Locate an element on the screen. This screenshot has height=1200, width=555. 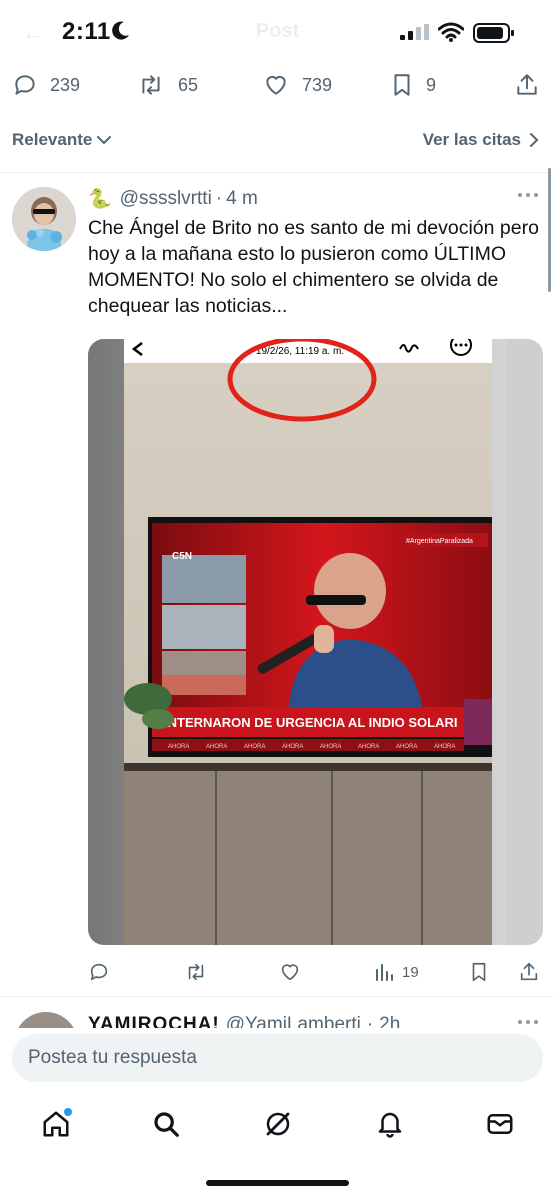
phone-timestamp: 19/2/26, 11:19 a. m. is located at coordinates (300, 351).